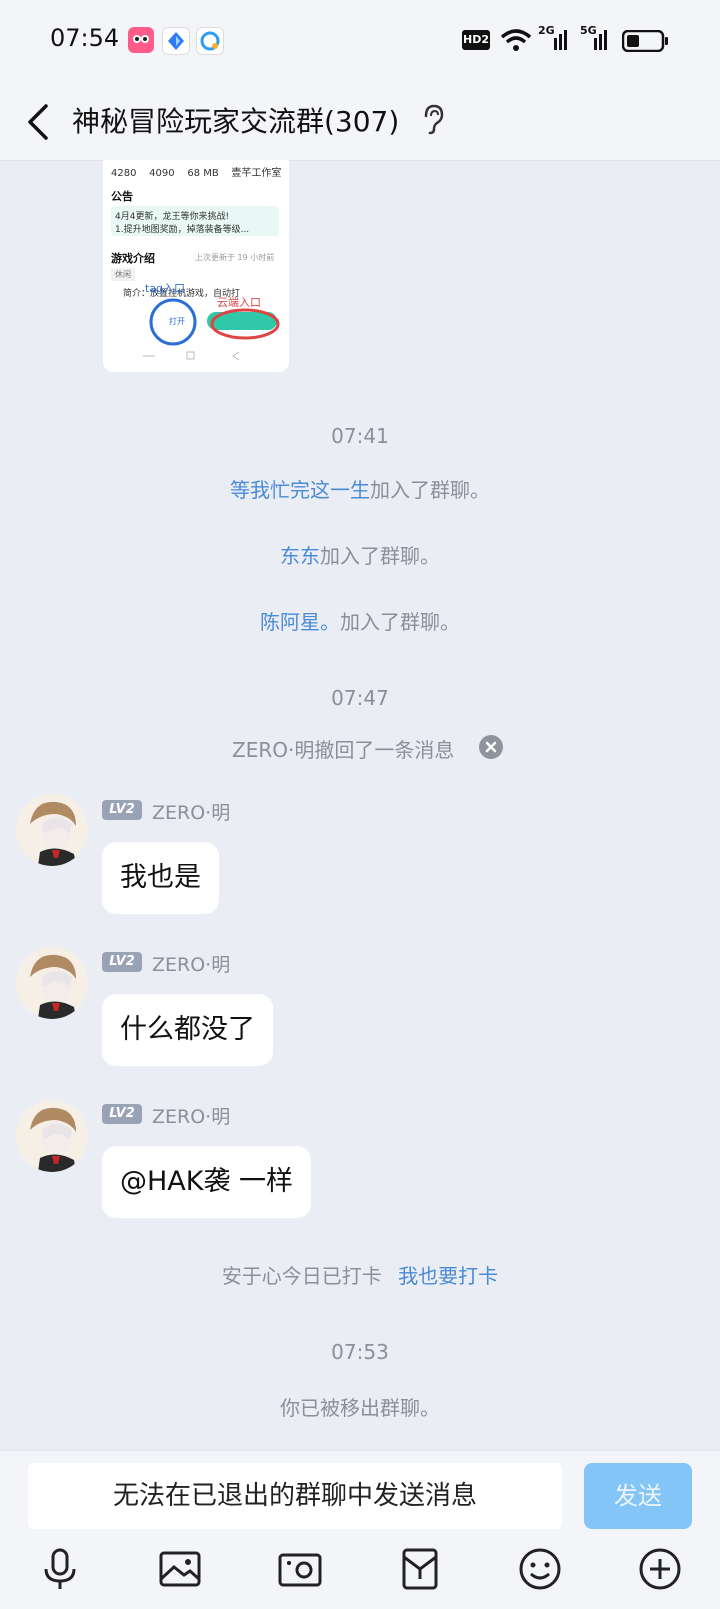  Describe the element at coordinates (433, 121) in the screenshot. I see `ear-icon` at that location.